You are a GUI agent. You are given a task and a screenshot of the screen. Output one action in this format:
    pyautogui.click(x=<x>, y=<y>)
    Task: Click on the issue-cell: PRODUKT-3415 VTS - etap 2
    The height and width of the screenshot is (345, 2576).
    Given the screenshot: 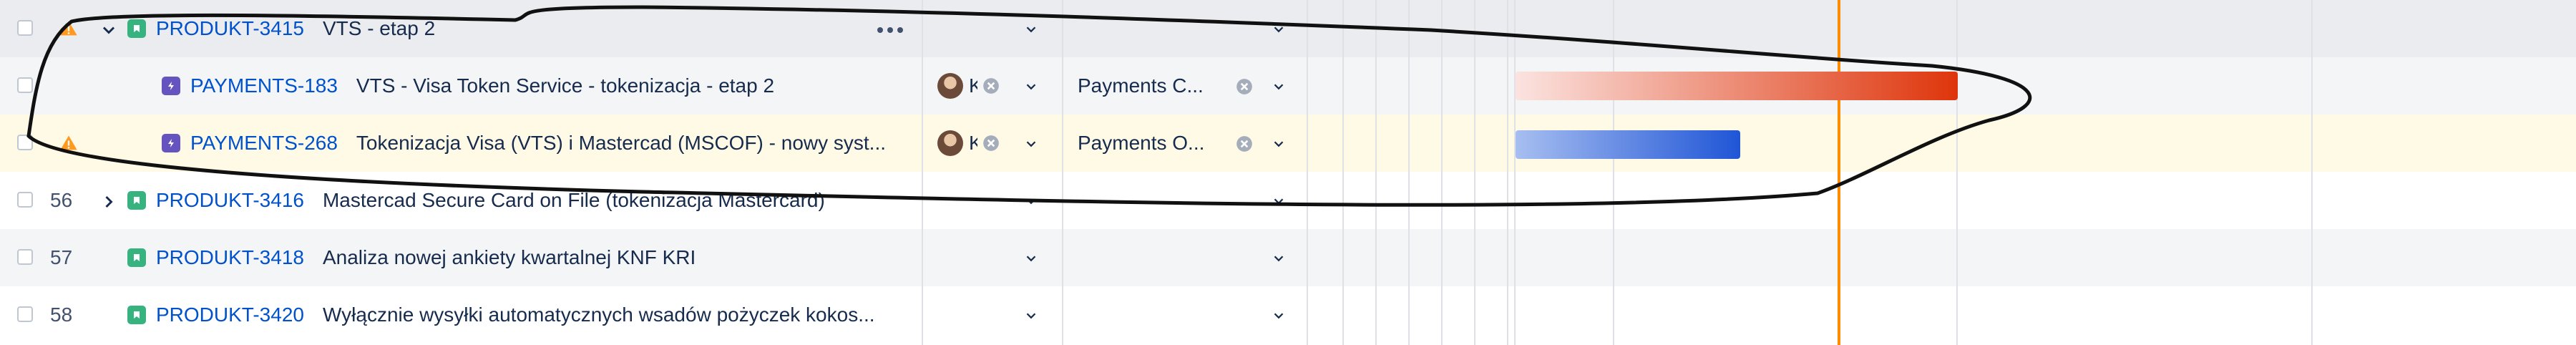 What is the action you would take?
    pyautogui.click(x=497, y=29)
    